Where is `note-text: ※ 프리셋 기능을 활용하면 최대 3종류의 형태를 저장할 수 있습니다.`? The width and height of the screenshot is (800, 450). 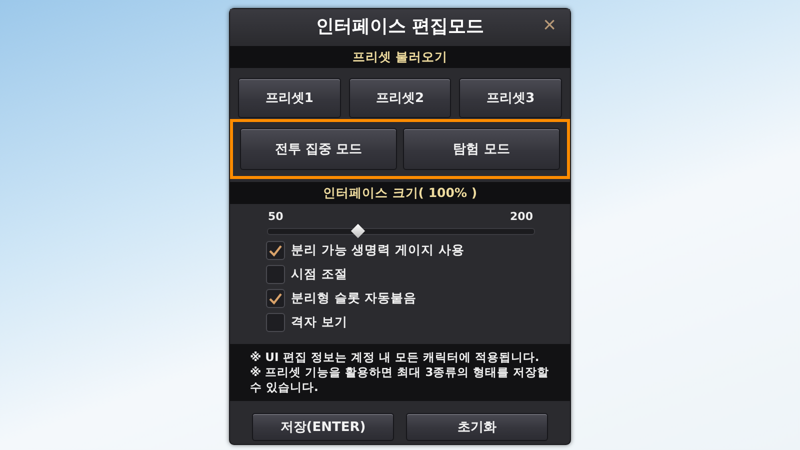 note-text: ※ 프리셋 기능을 활용하면 최대 3종류의 형태를 저장할 수 있습니다. is located at coordinates (400, 380).